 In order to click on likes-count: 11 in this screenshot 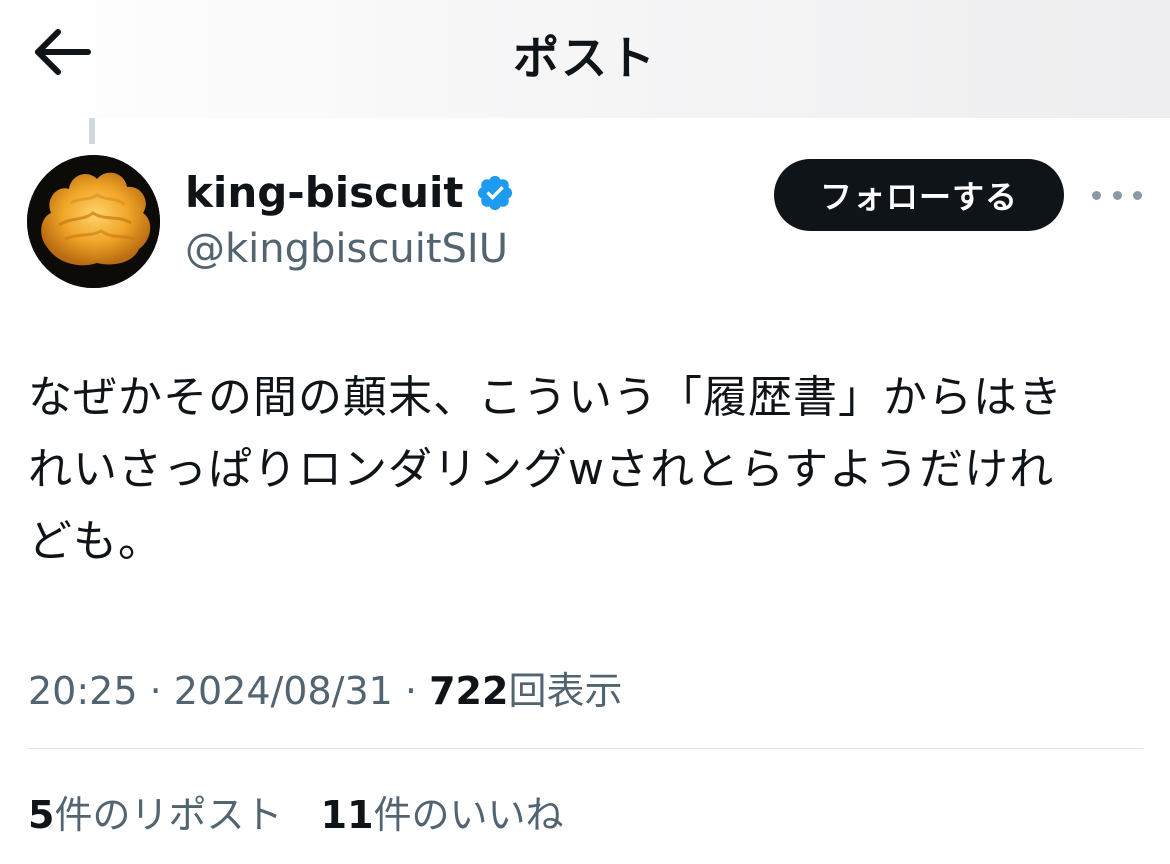, I will do `click(347, 815)`.